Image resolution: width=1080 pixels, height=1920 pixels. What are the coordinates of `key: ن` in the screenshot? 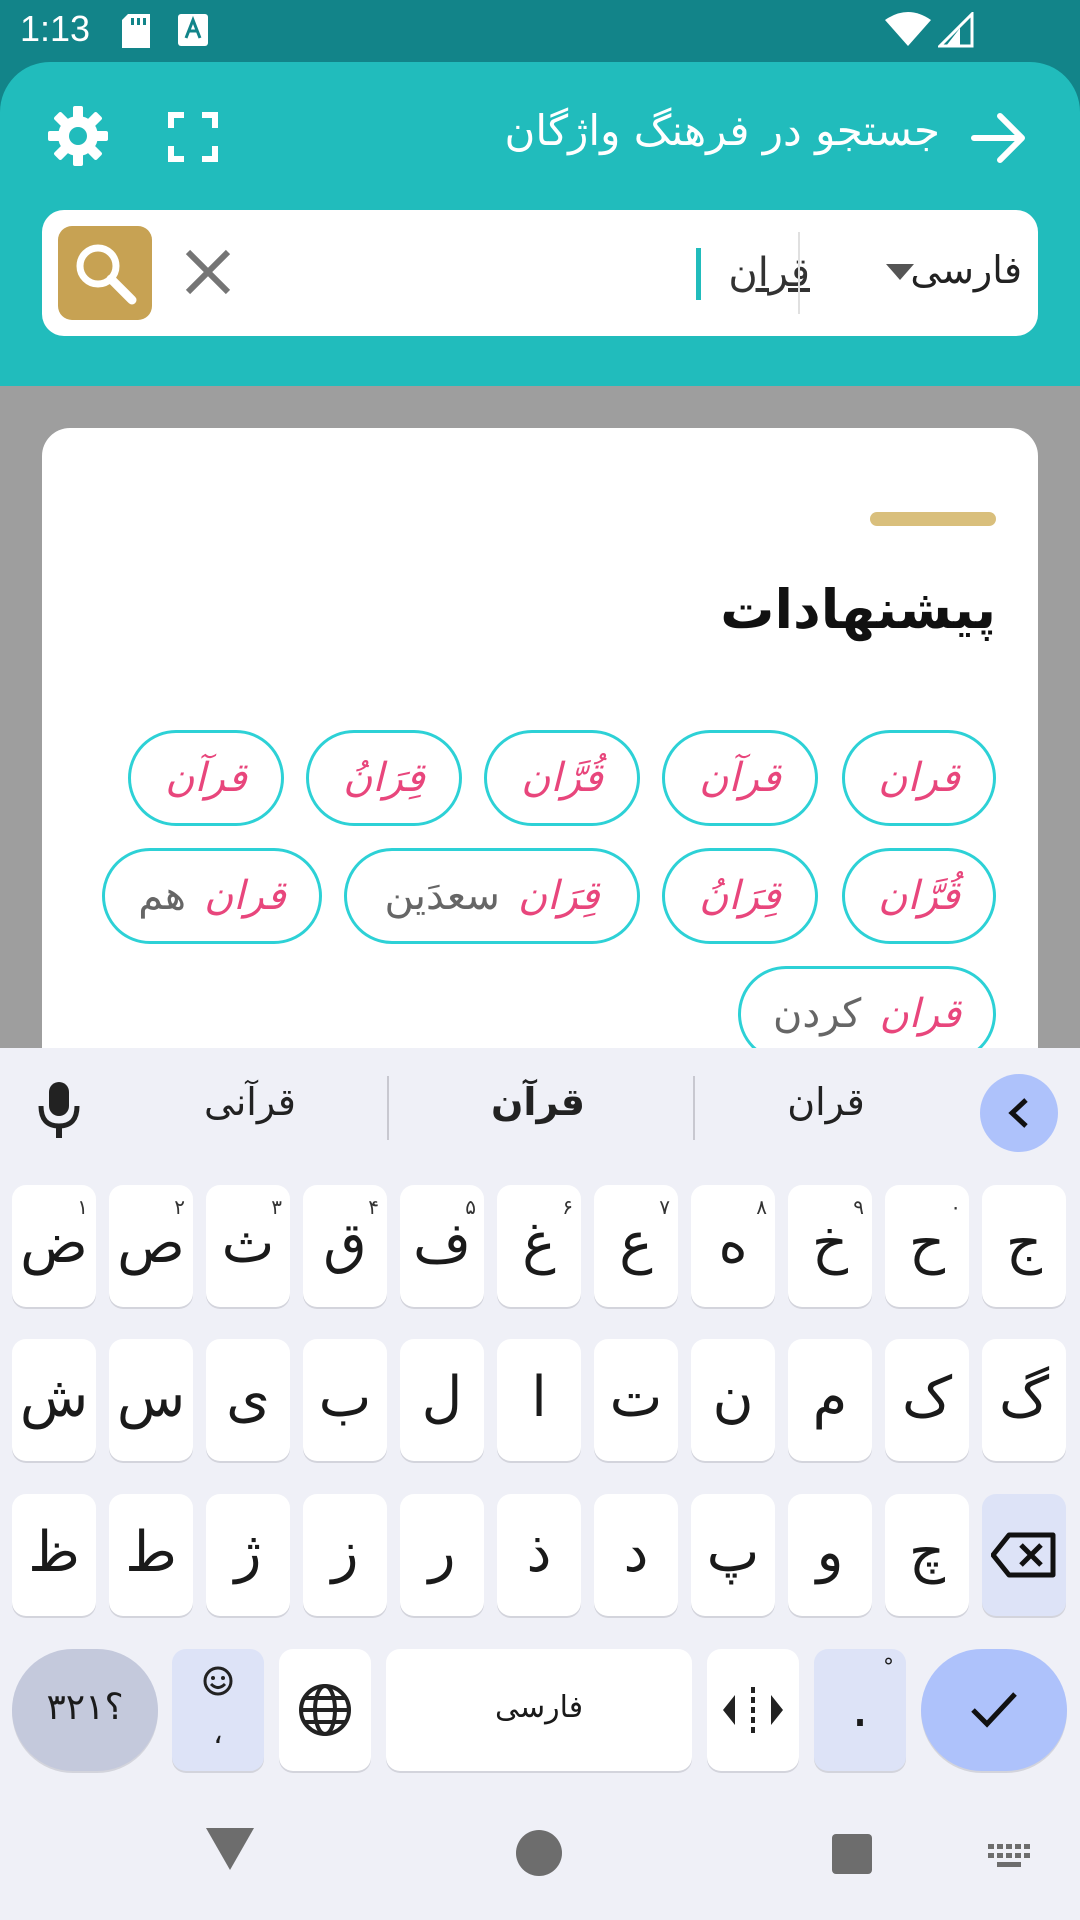 It's located at (733, 1400).